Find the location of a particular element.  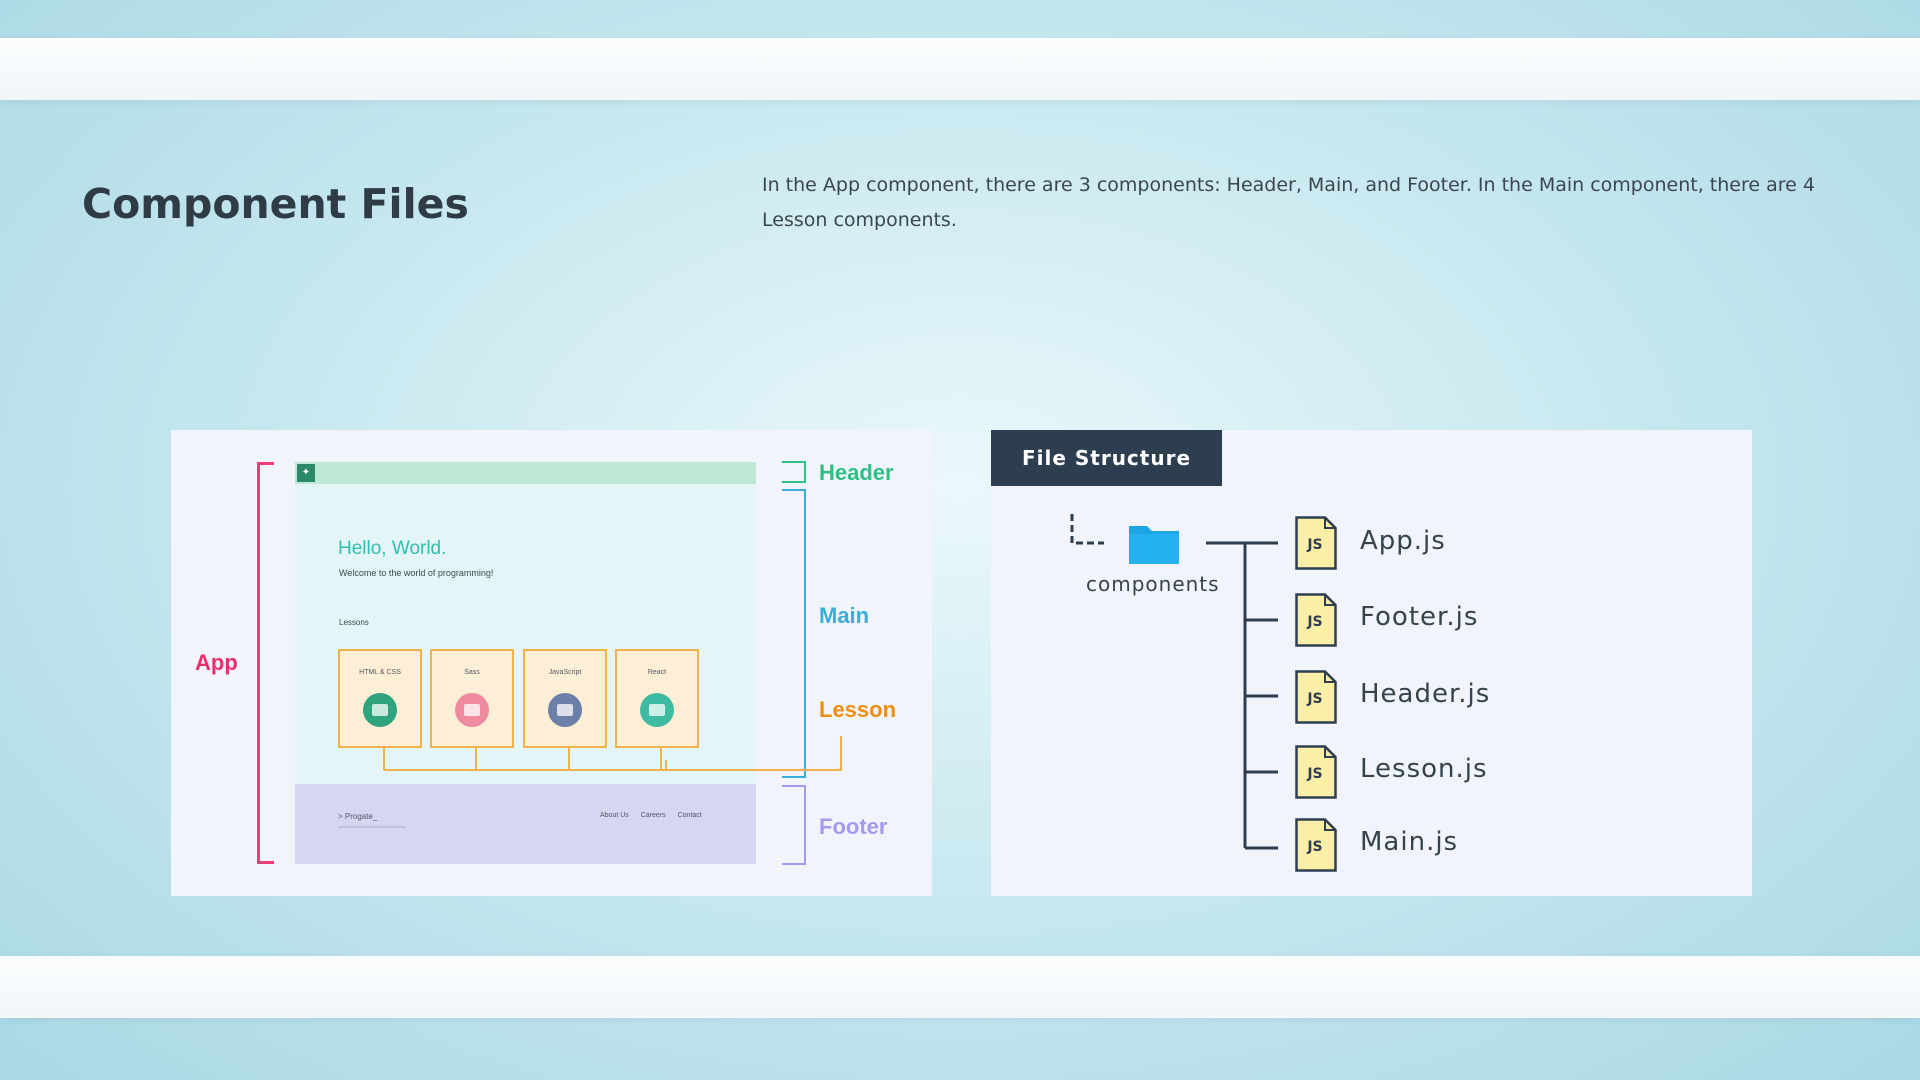

lesson-label: Lesson is located at coordinates (858, 709).